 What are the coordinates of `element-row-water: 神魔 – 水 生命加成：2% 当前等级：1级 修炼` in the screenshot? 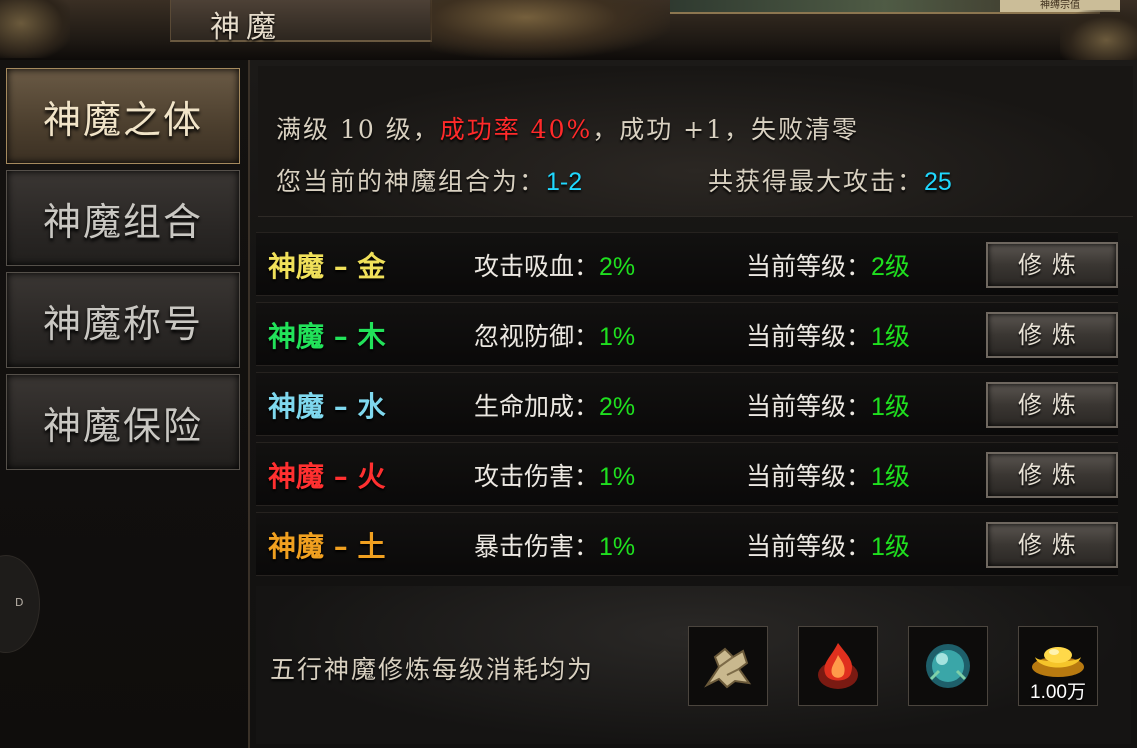 It's located at (687, 404).